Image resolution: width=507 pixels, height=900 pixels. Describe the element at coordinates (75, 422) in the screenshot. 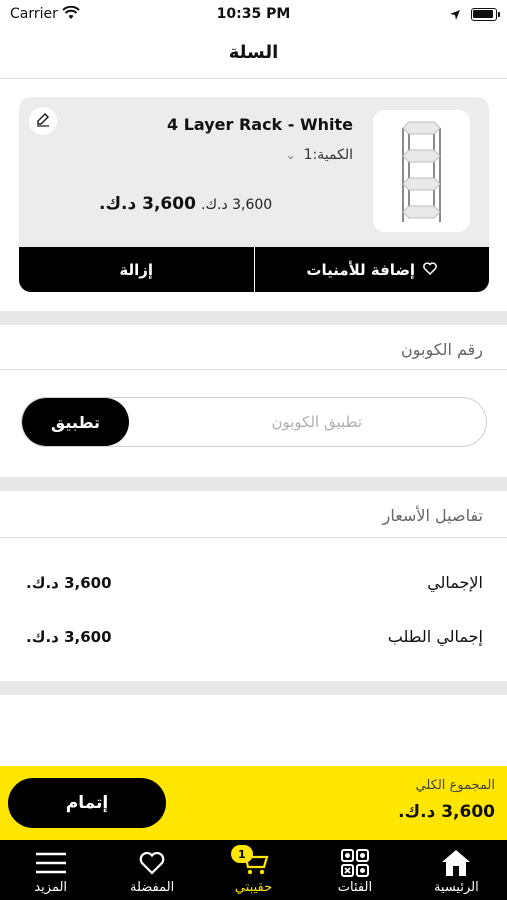

I see `apply-coupon-button: تطبيق` at that location.